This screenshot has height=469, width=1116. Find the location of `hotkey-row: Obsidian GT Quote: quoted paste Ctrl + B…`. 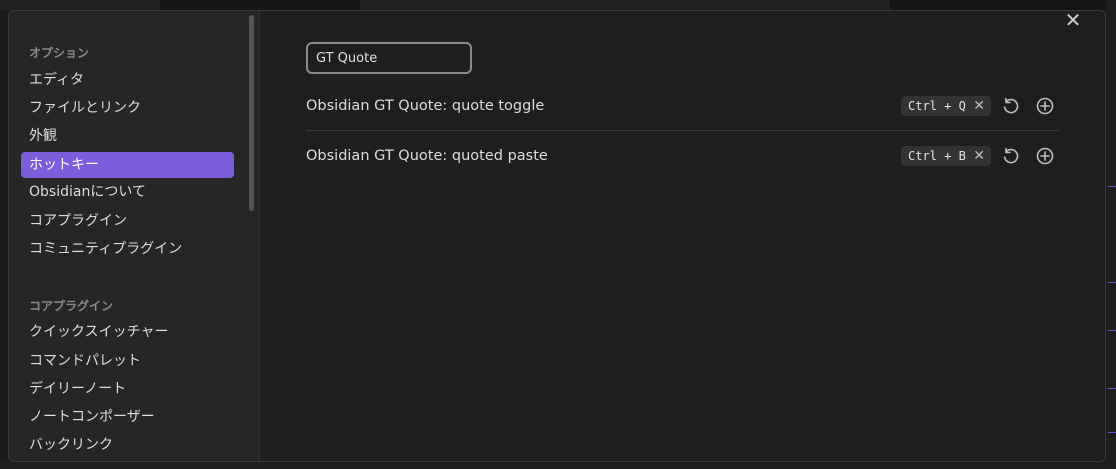

hotkey-row: Obsidian GT Quote: quoted paste Ctrl + B… is located at coordinates (682, 156).